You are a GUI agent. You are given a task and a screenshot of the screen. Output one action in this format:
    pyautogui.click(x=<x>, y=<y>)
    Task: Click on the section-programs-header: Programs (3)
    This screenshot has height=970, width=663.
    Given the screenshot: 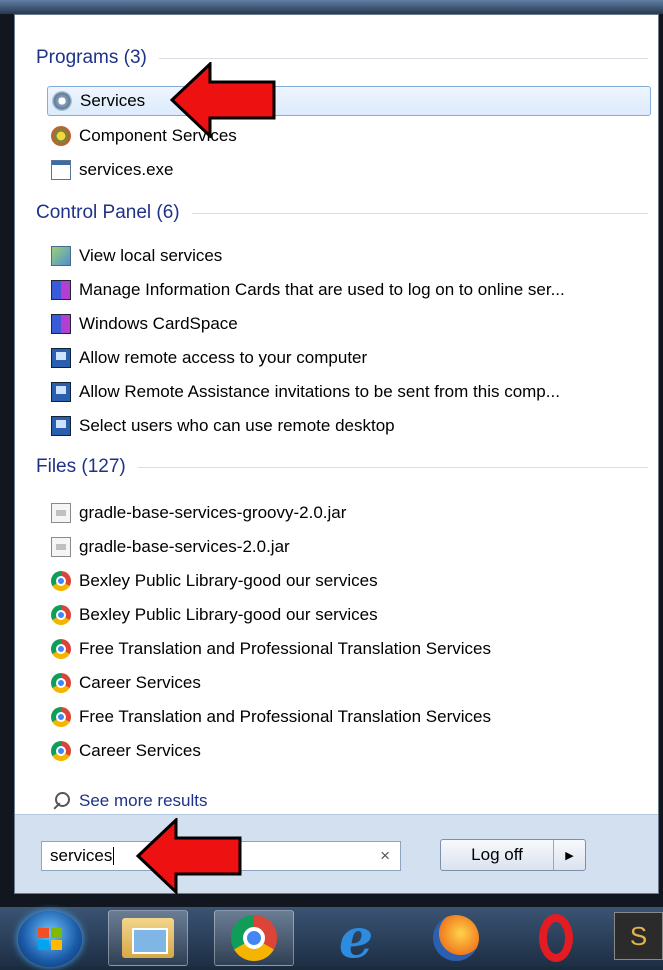 What is the action you would take?
    pyautogui.click(x=342, y=58)
    